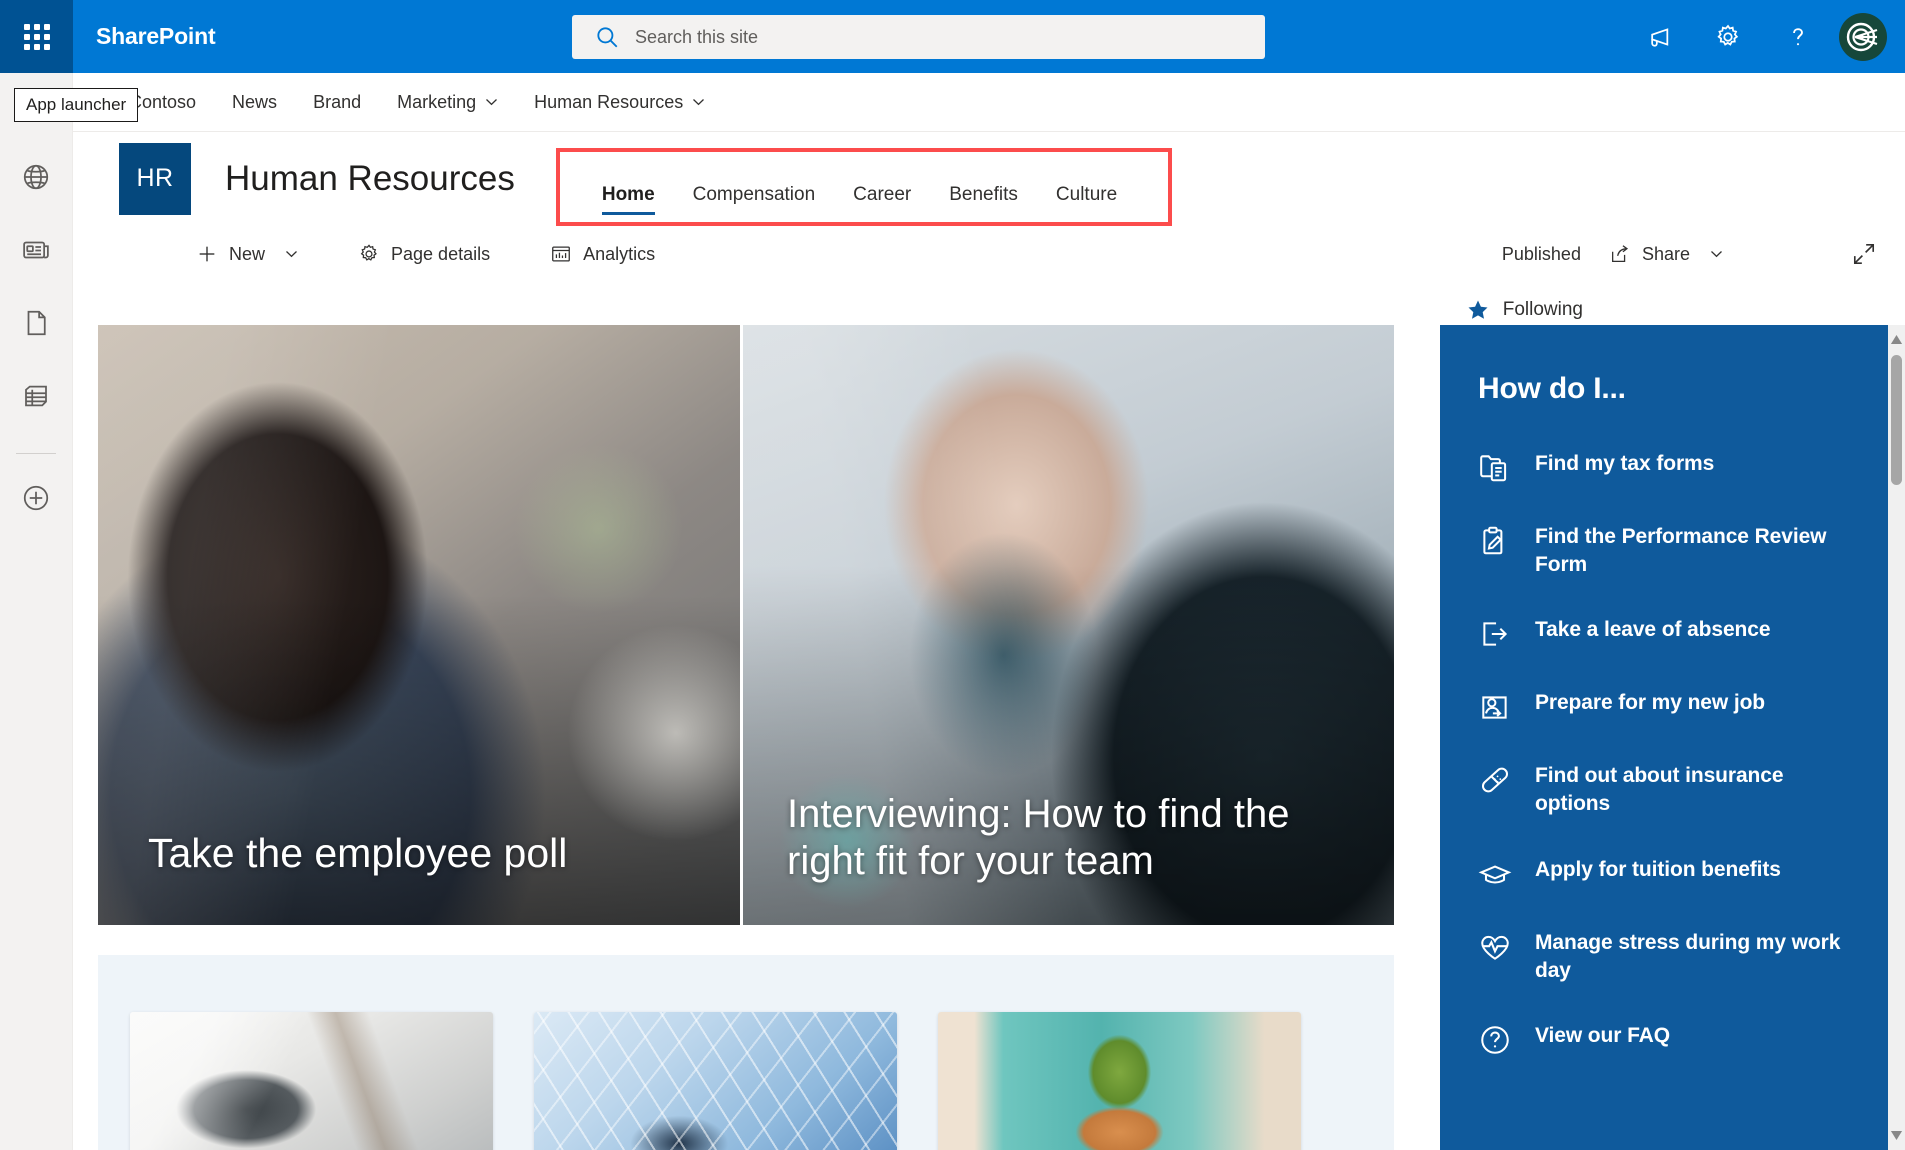 This screenshot has height=1150, width=1905. I want to click on publish-status: Published, so click(1541, 253).